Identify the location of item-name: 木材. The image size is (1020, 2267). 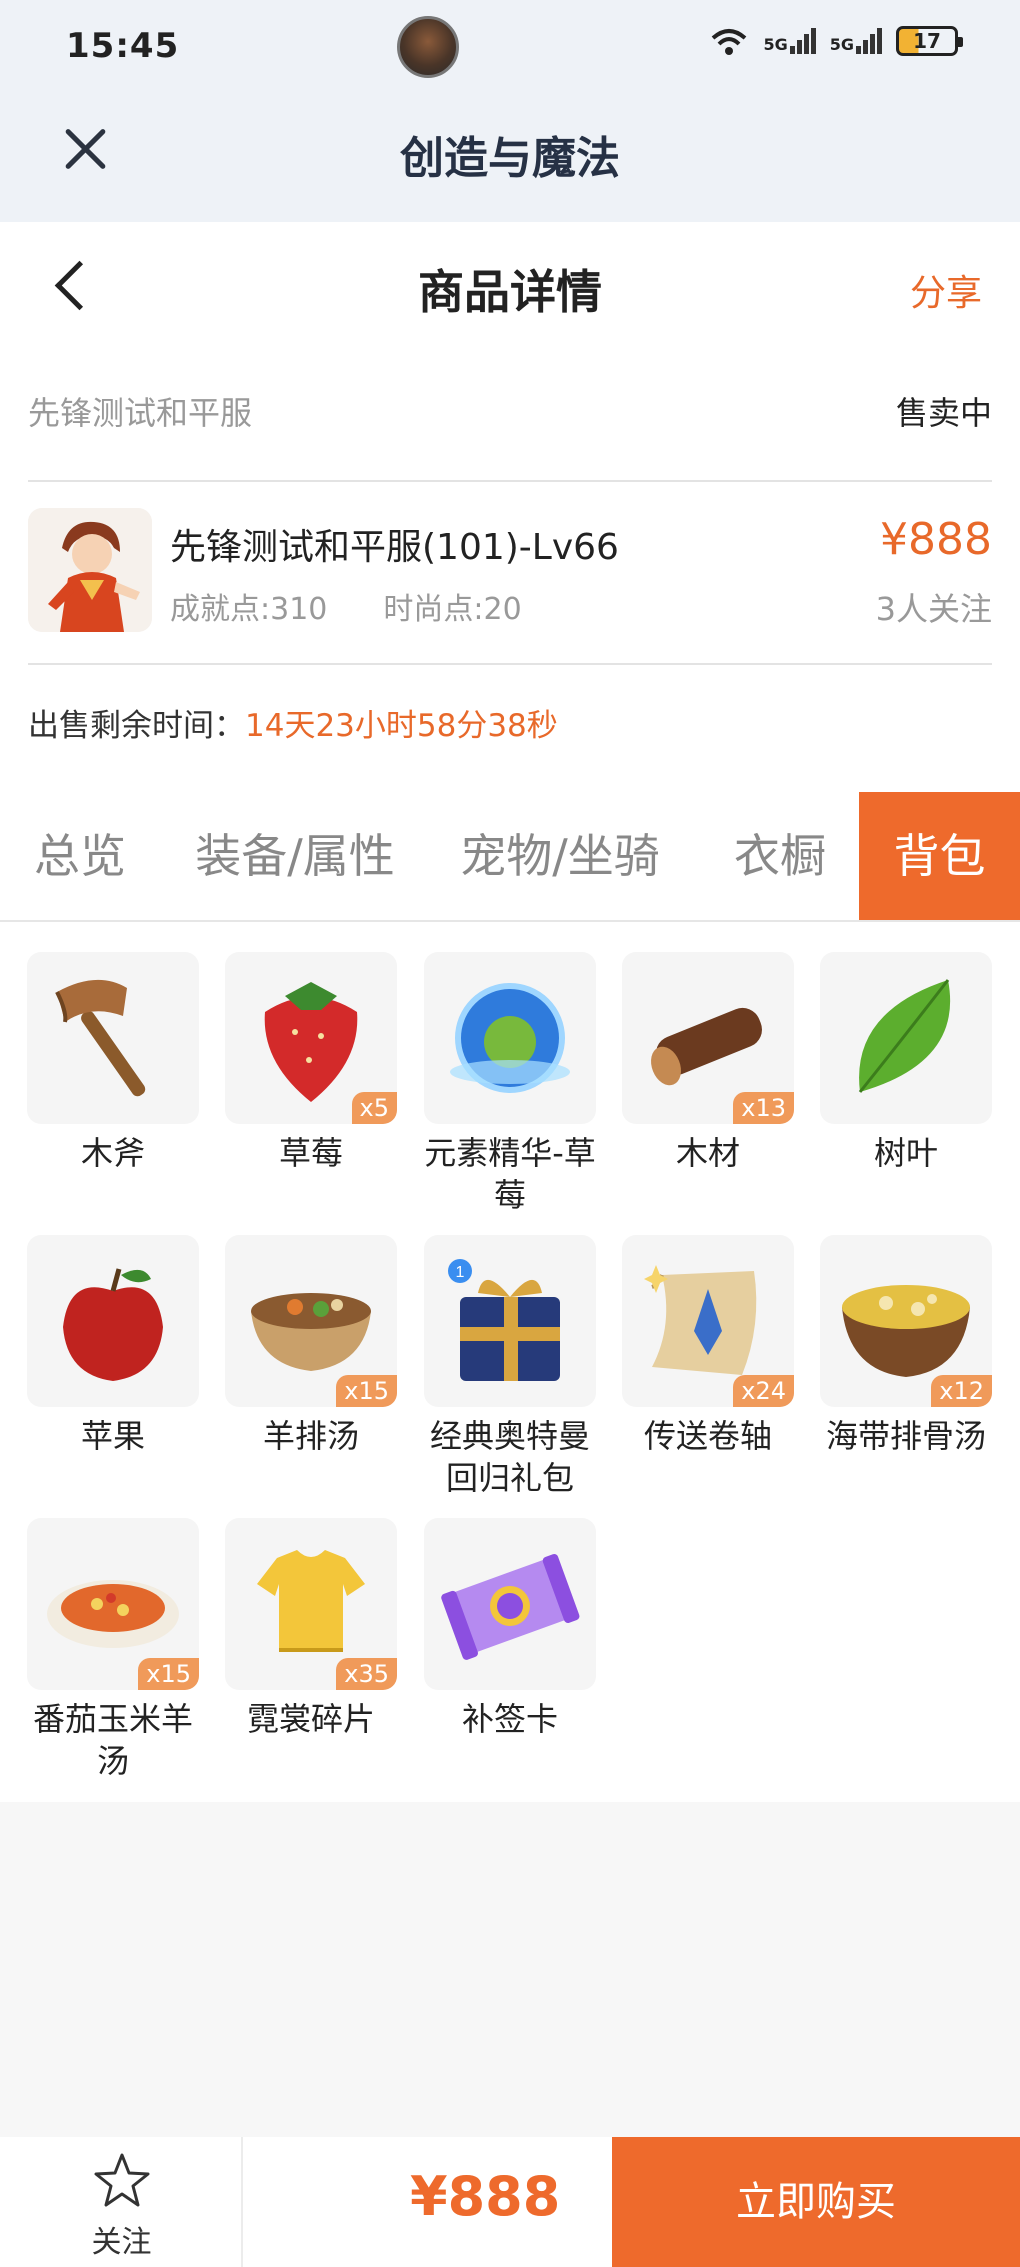
(707, 1153).